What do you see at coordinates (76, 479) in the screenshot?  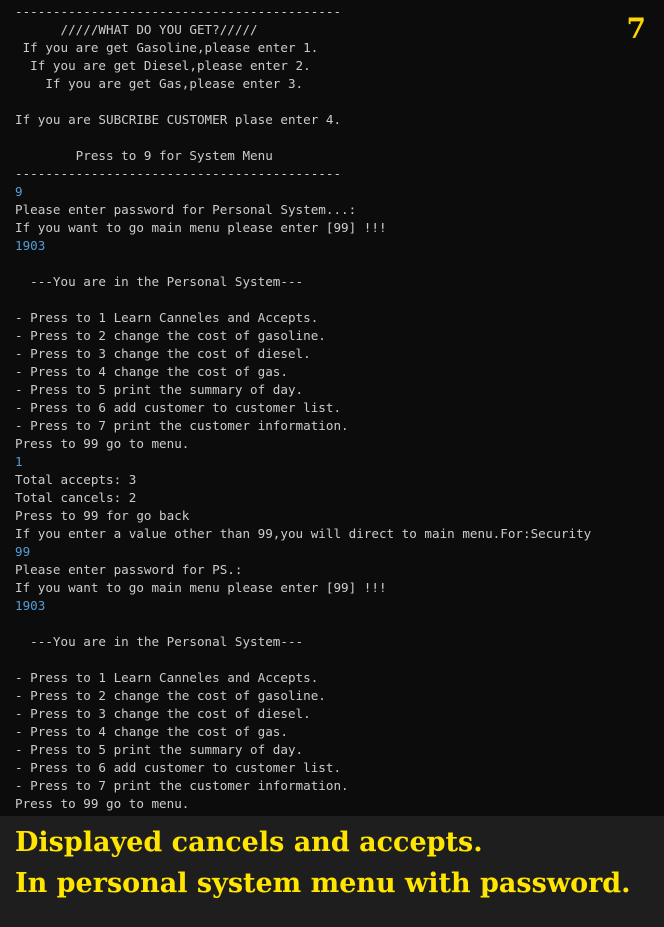 I see `console-output-line: Total accepts: 3` at bounding box center [76, 479].